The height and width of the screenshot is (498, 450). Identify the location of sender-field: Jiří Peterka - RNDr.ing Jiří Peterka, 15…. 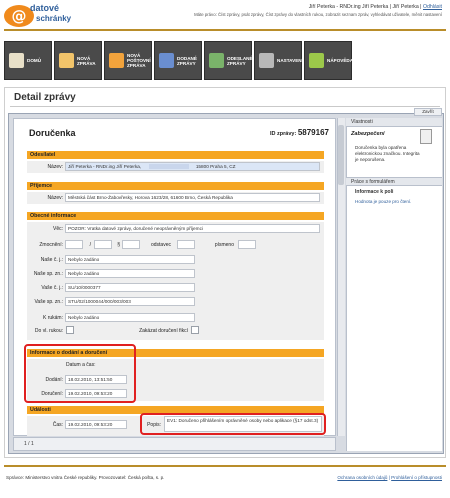
(192, 166).